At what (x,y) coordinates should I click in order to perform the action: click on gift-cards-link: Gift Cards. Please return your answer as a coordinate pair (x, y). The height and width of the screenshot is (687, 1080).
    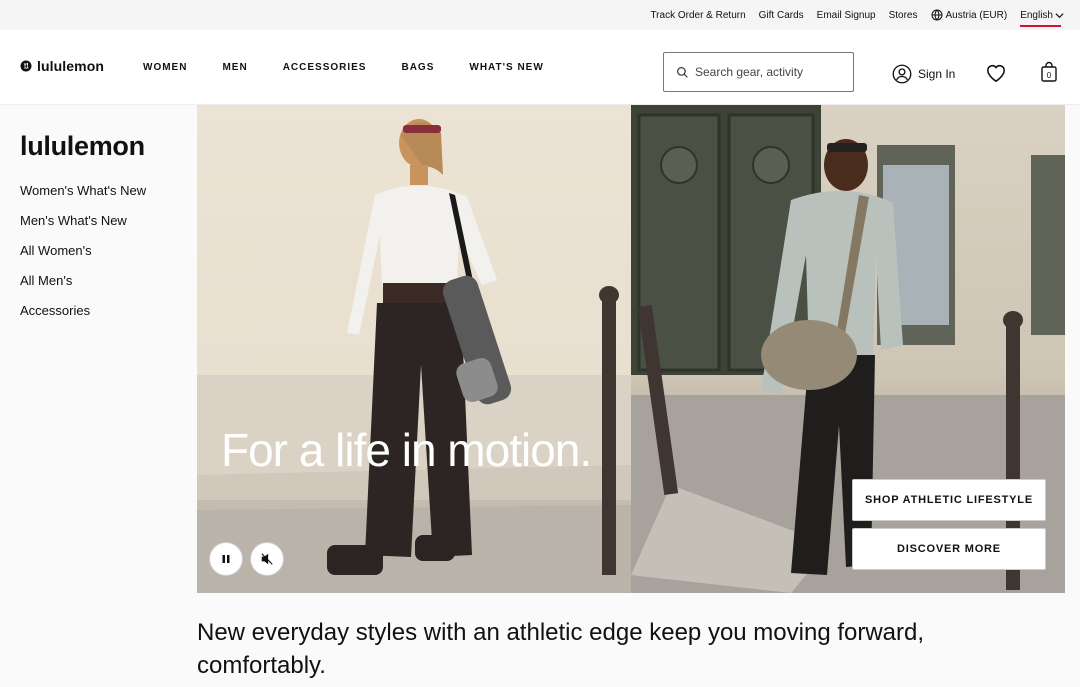
    Looking at the image, I should click on (781, 15).